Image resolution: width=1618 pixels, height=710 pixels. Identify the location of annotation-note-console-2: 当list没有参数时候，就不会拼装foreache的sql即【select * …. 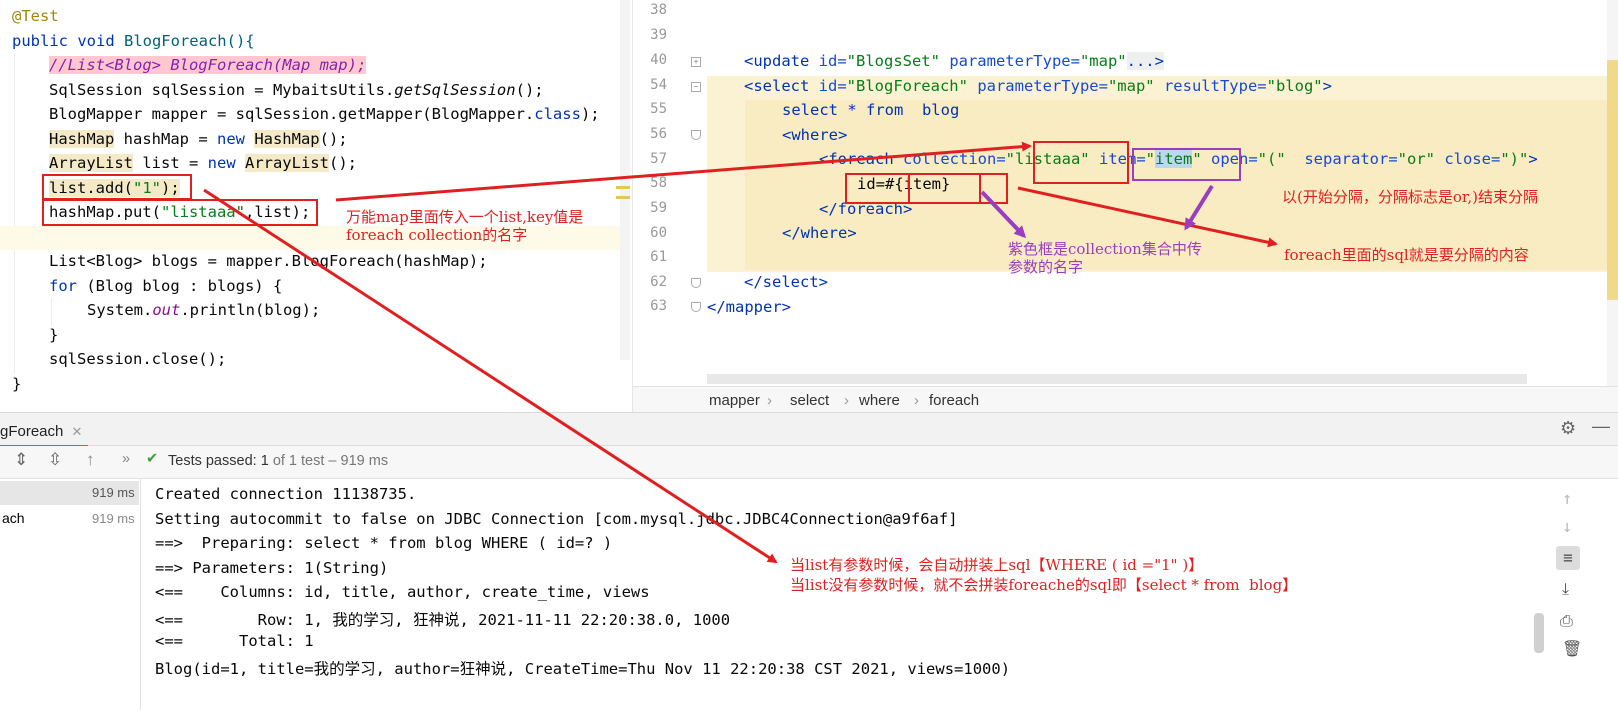
(1044, 585).